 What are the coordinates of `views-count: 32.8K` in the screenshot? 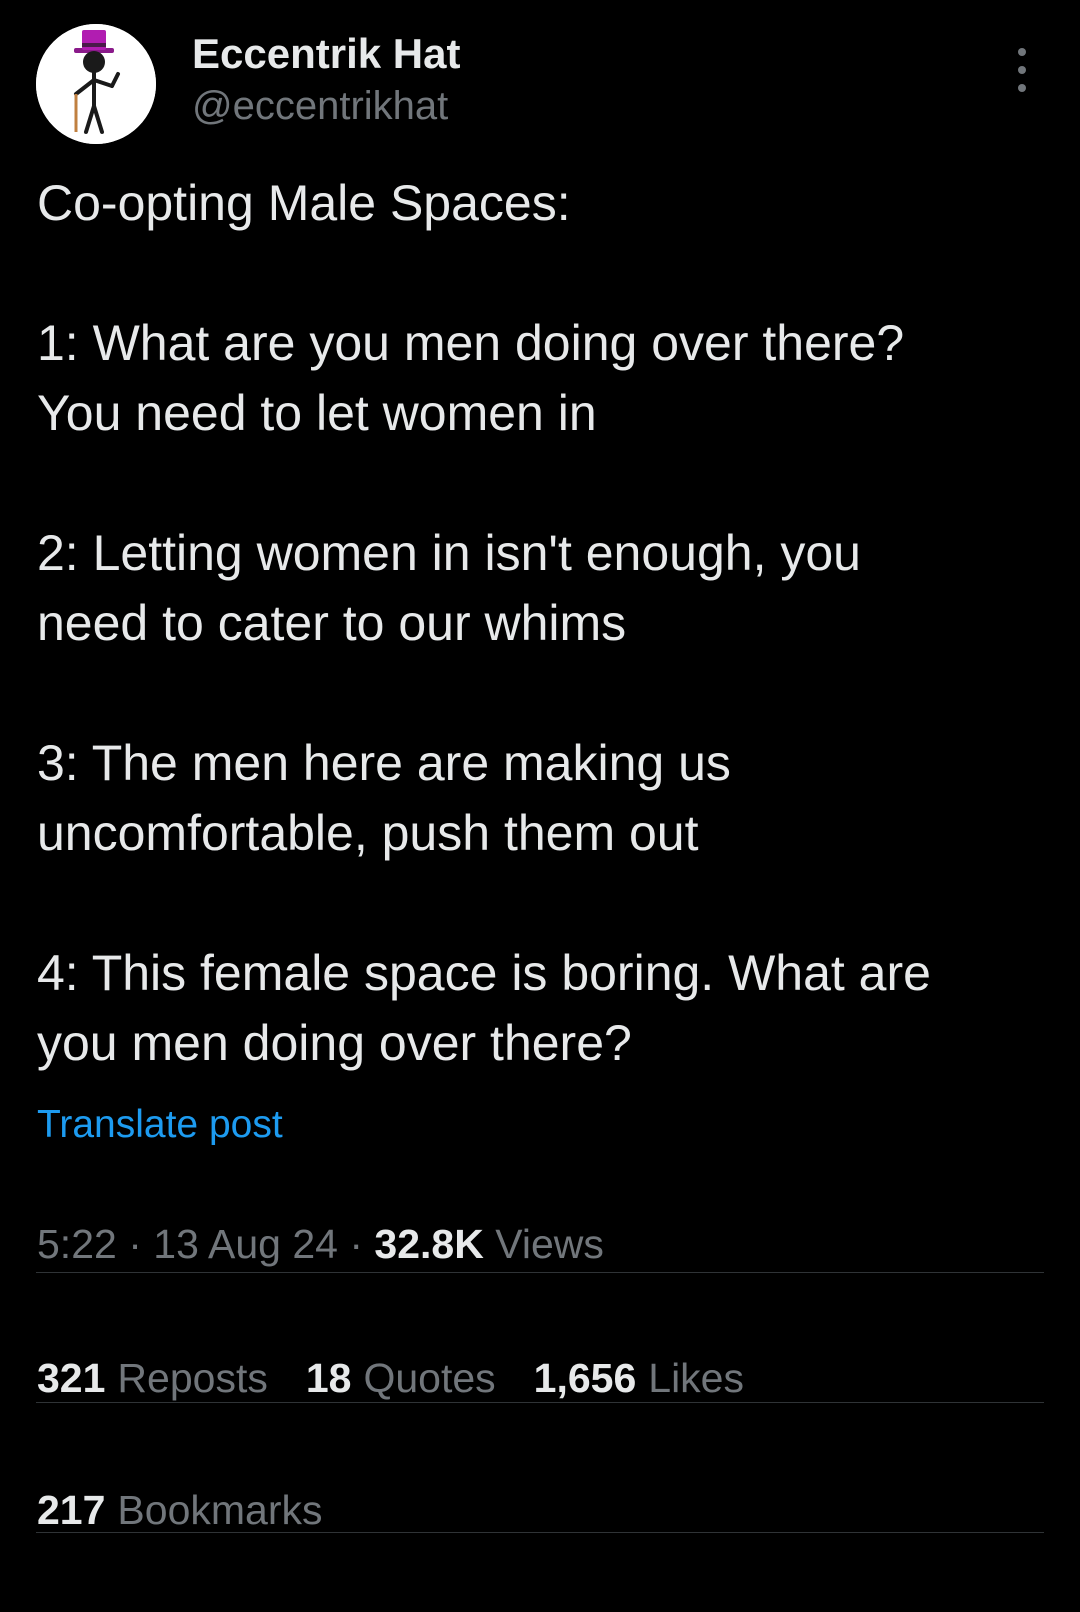 It's located at (429, 1244).